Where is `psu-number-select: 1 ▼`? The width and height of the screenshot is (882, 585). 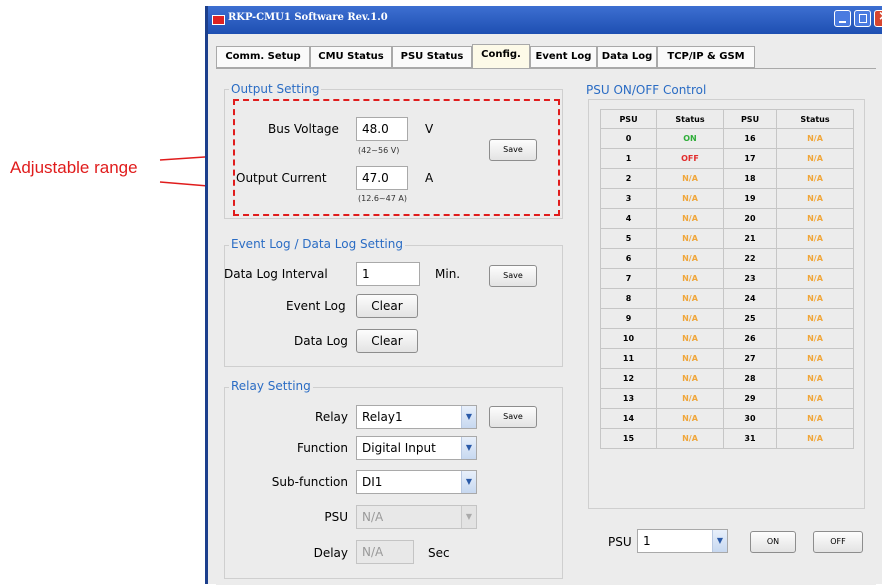 psu-number-select: 1 ▼ is located at coordinates (682, 541).